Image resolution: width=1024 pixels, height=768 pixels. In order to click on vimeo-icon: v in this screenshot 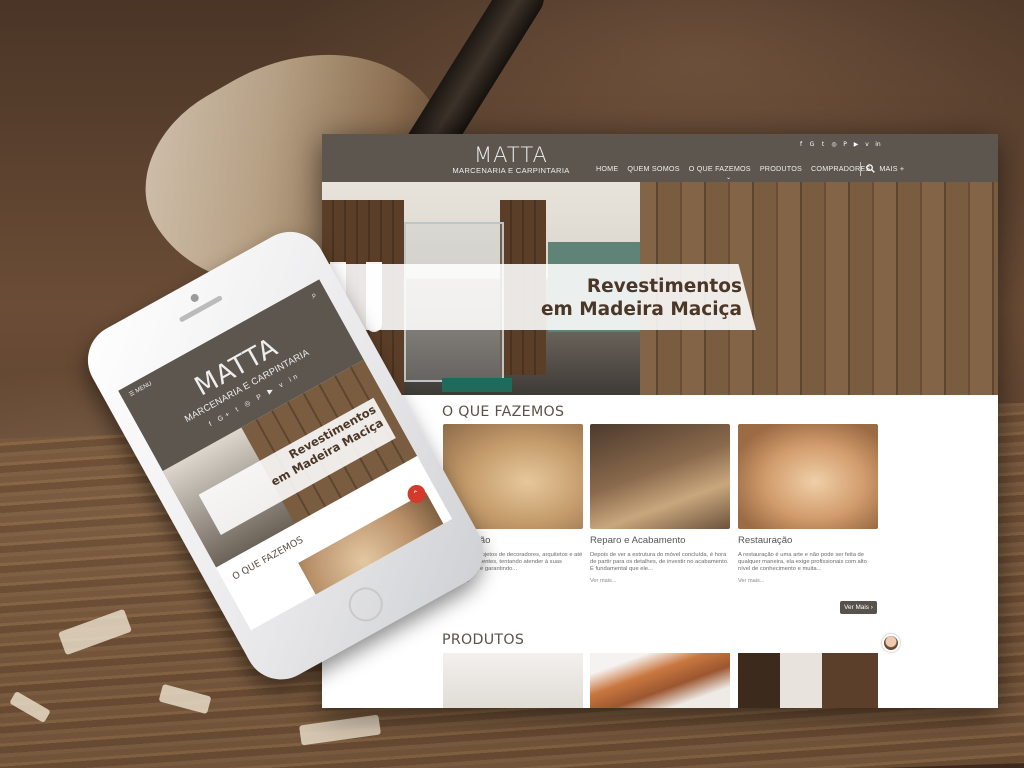, I will do `click(867, 145)`.